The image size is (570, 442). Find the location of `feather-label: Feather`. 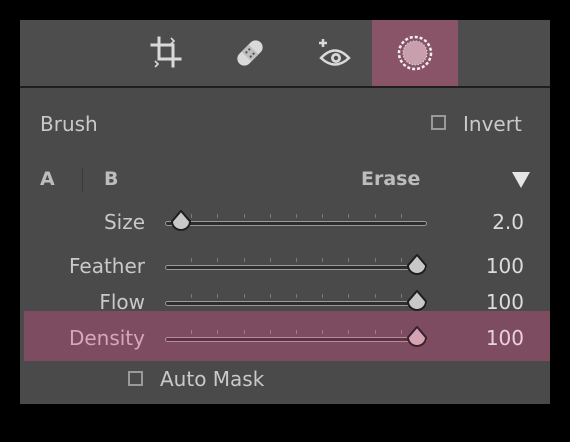

feather-label: Feather is located at coordinates (106, 266).